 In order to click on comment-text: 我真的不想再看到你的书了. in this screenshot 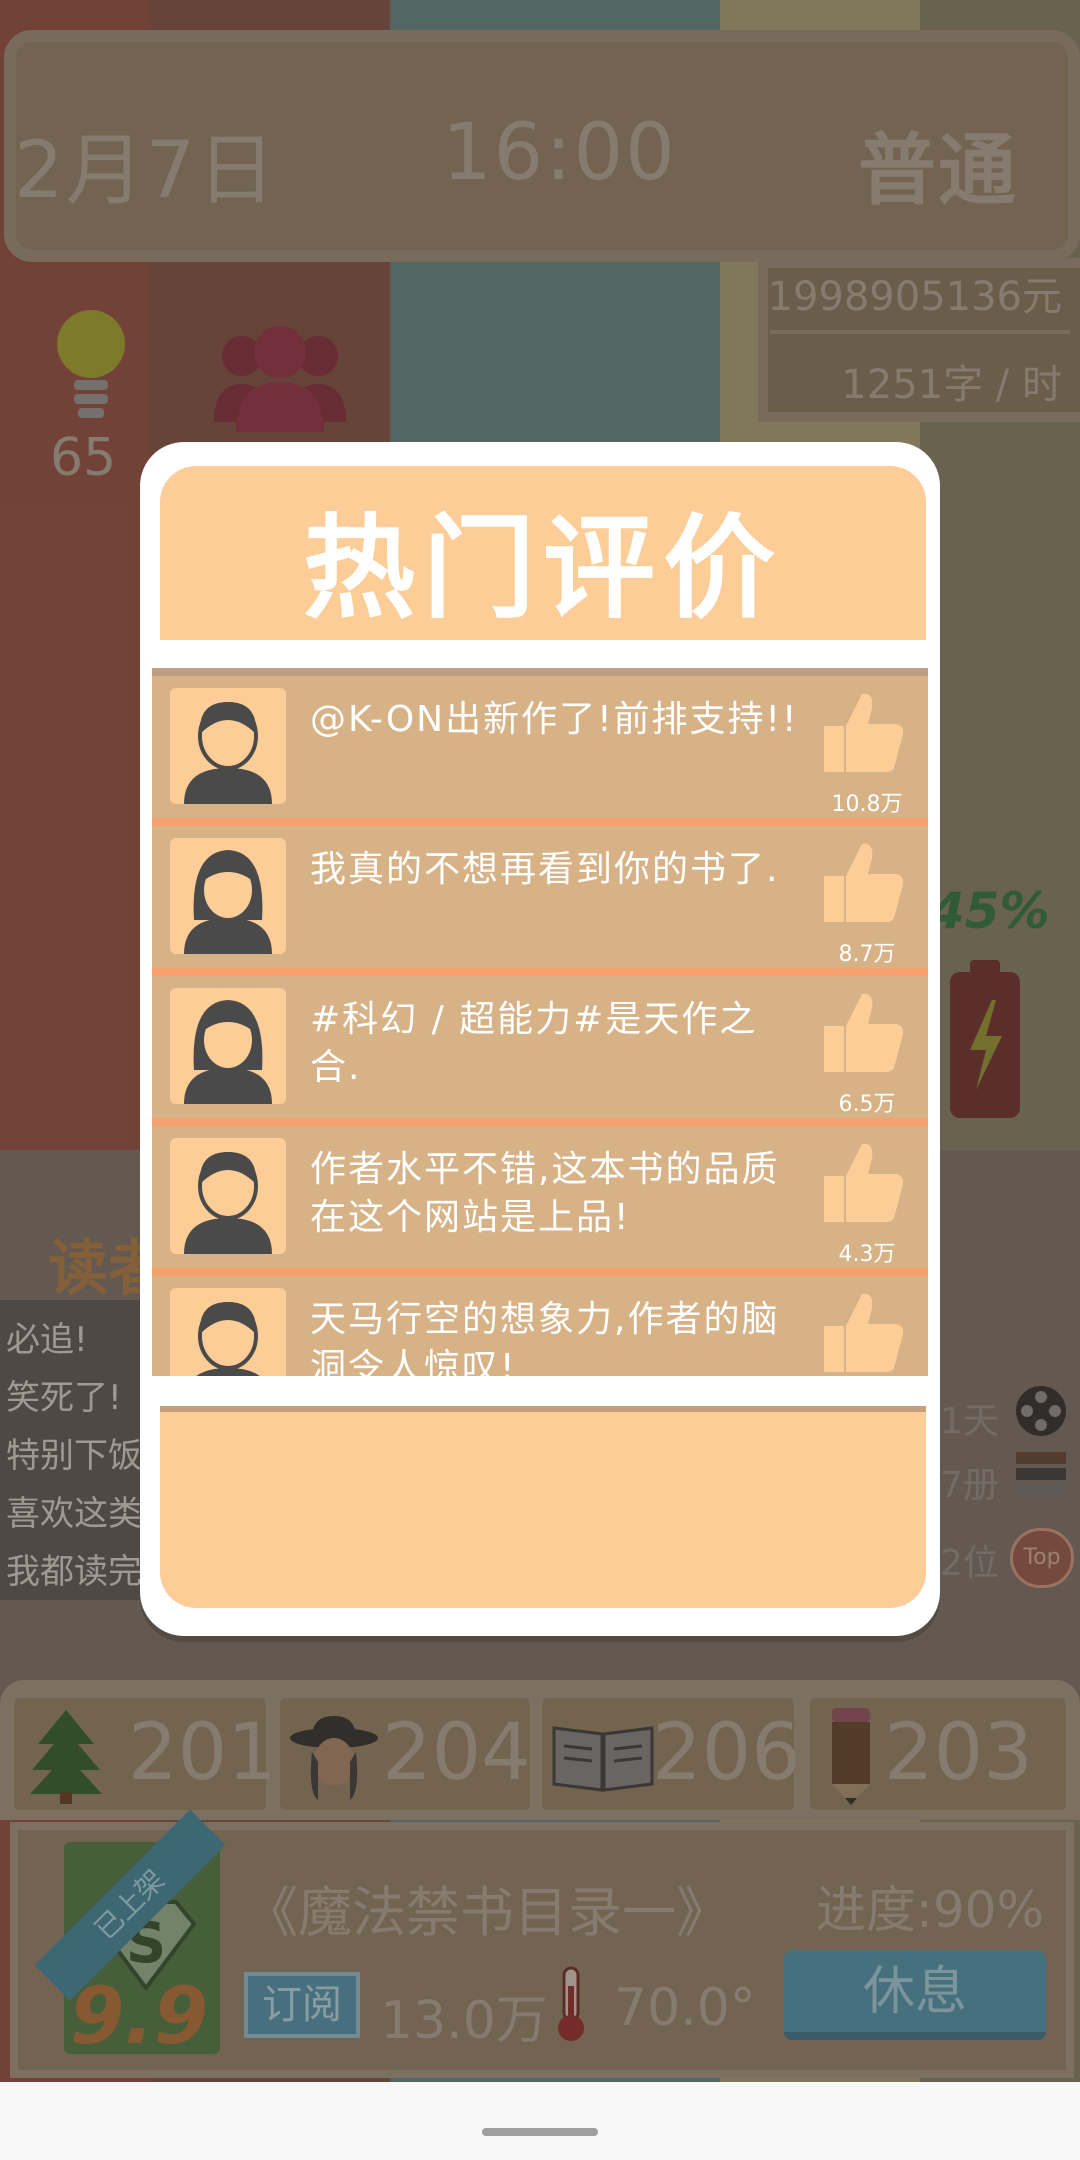, I will do `click(545, 869)`.